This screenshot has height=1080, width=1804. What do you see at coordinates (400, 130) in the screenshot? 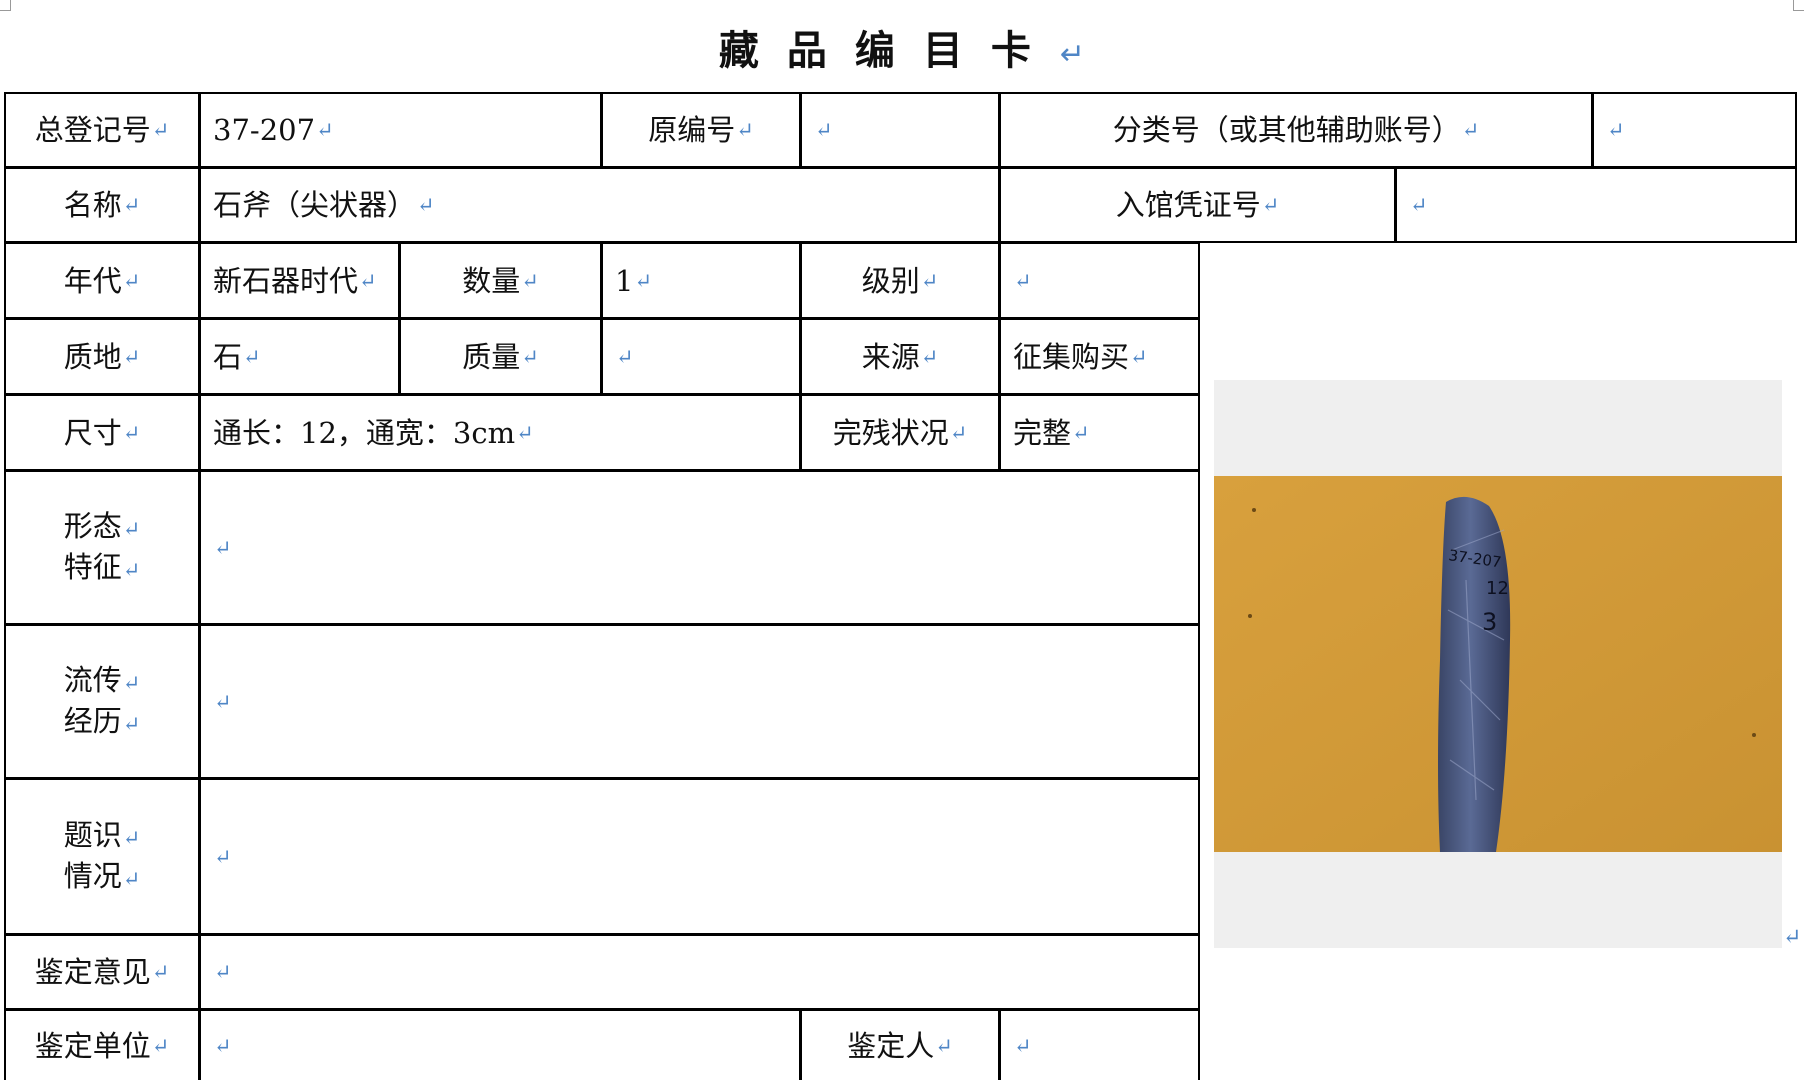
I see `register-no-field: 37-207 ↵` at bounding box center [400, 130].